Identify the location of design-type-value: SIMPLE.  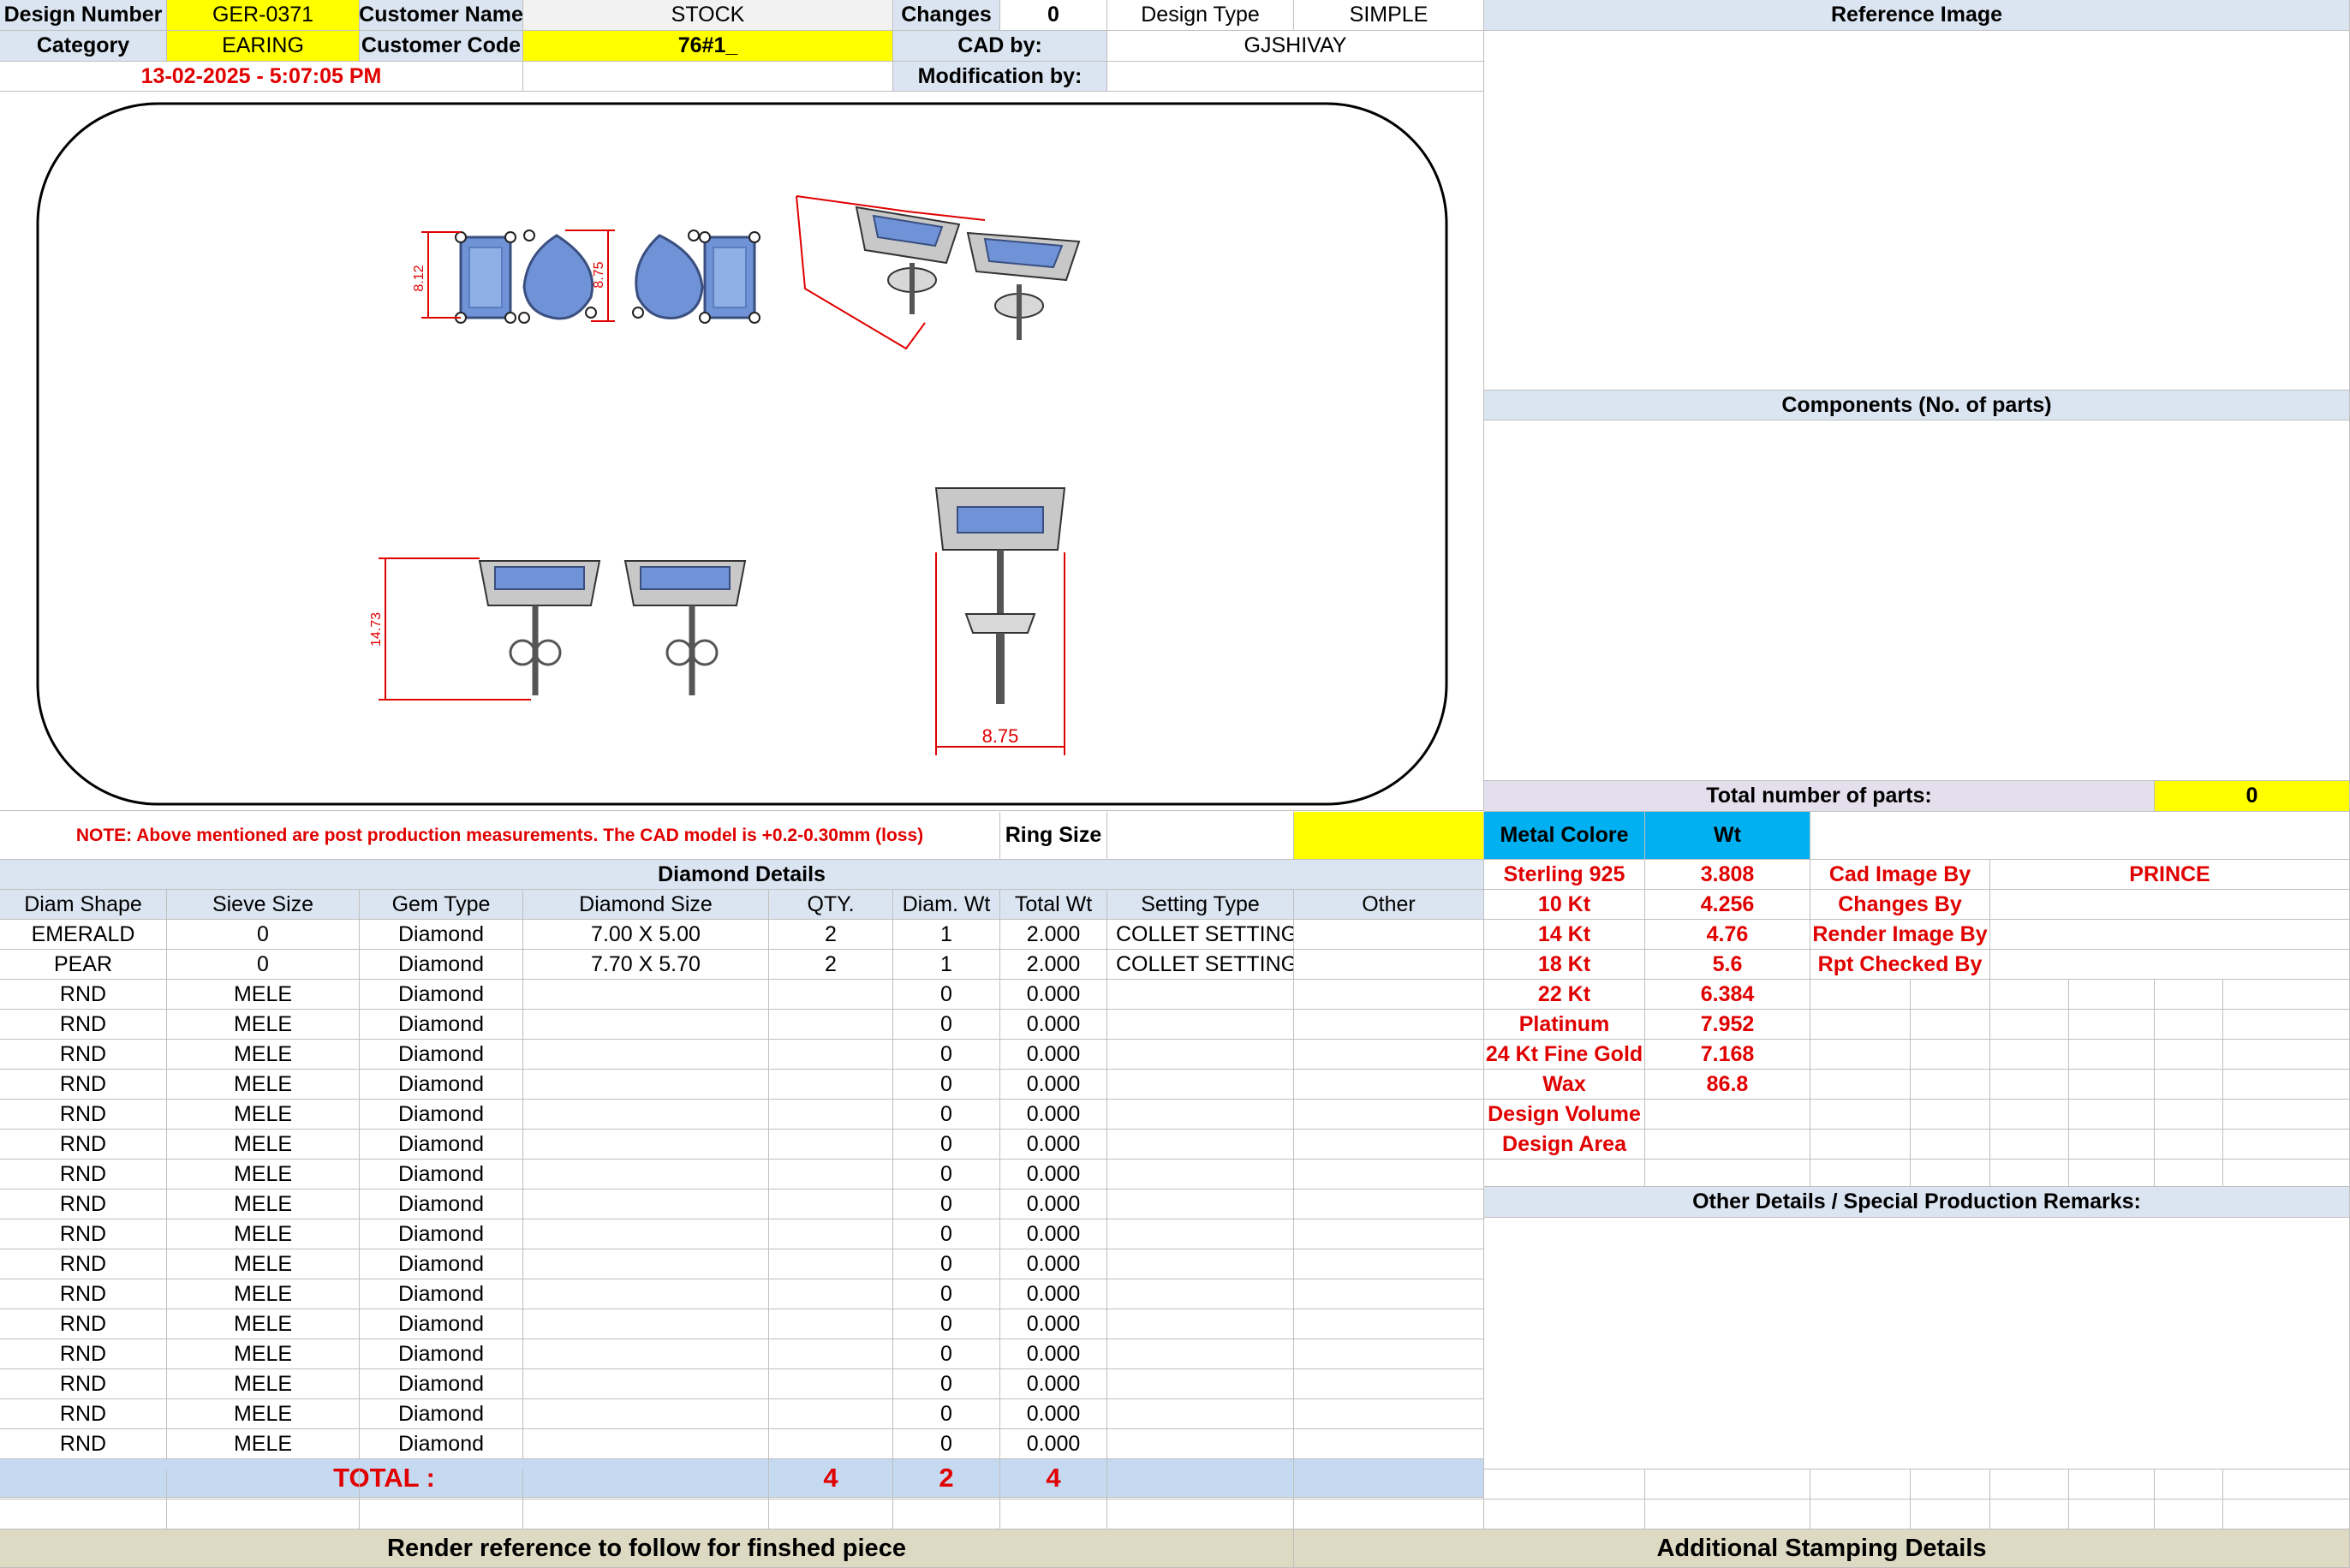
(1389, 16).